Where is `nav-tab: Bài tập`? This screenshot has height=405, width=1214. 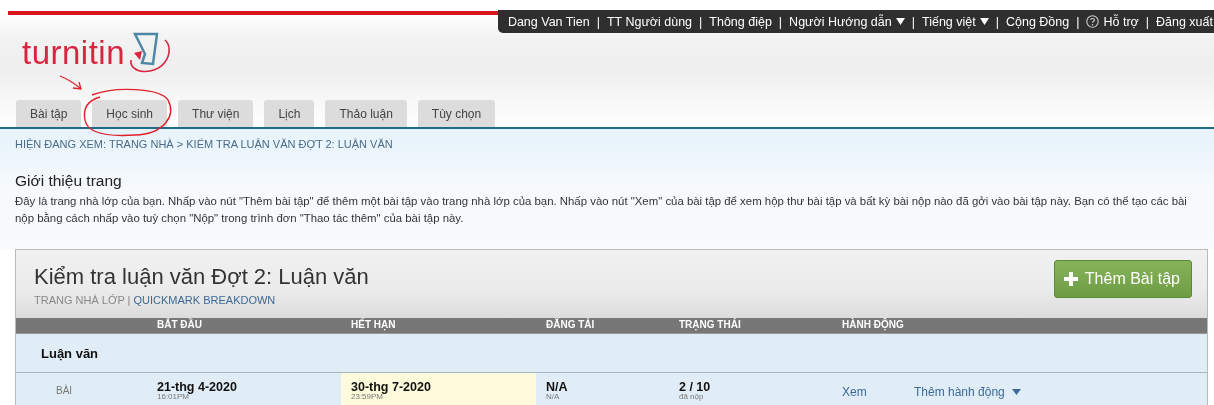 nav-tab: Bài tập is located at coordinates (49, 113).